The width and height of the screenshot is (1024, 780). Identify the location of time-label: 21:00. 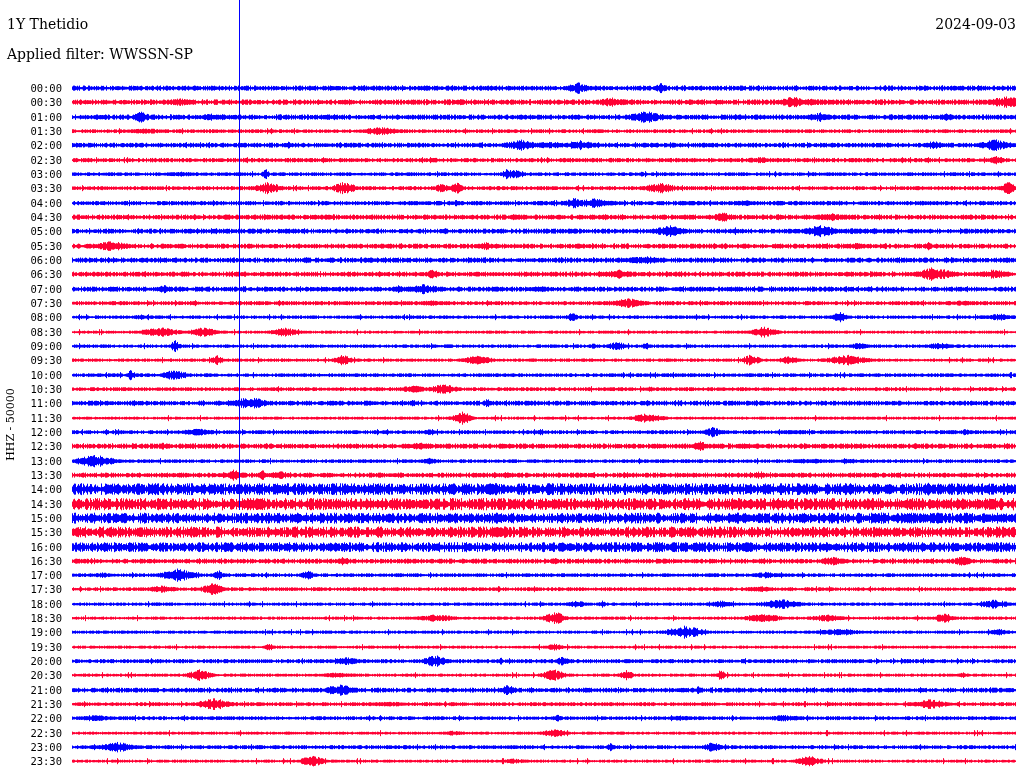
(45, 690).